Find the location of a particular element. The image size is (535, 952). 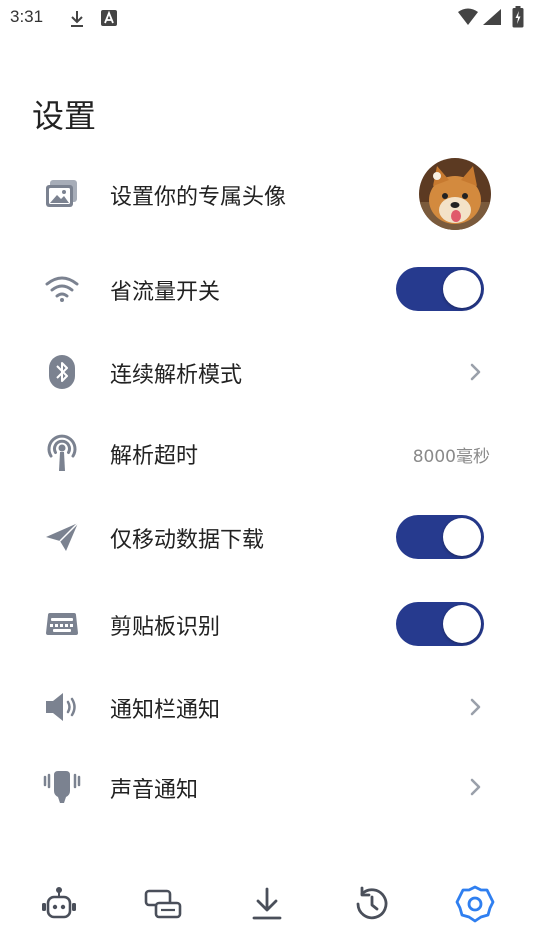

setting-row-sound: 声音通知 is located at coordinates (267, 787).